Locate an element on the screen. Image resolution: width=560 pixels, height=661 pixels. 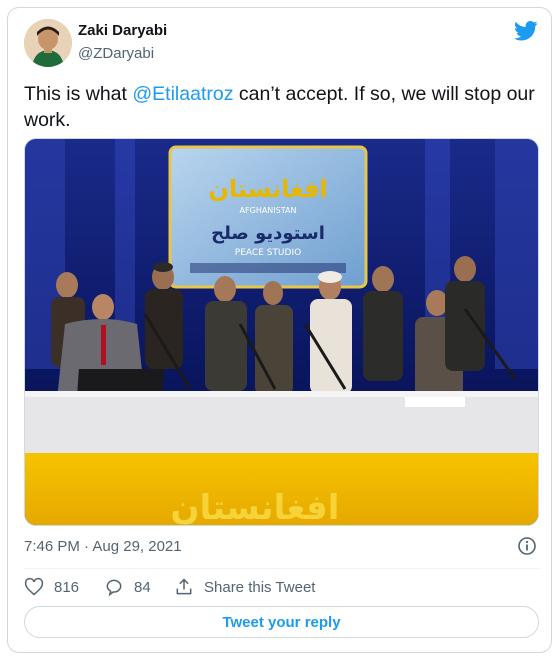
banner-latin: AFGHANISTAN is located at coordinates (268, 210).